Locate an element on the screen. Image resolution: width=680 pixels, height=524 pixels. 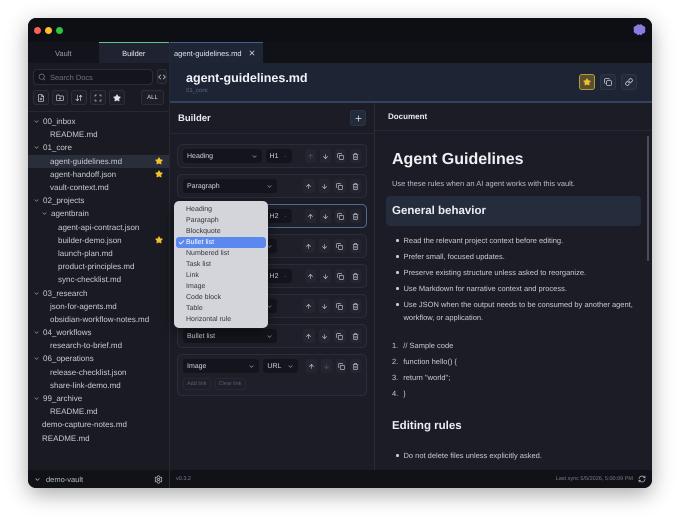
sort-icon is located at coordinates (79, 98).